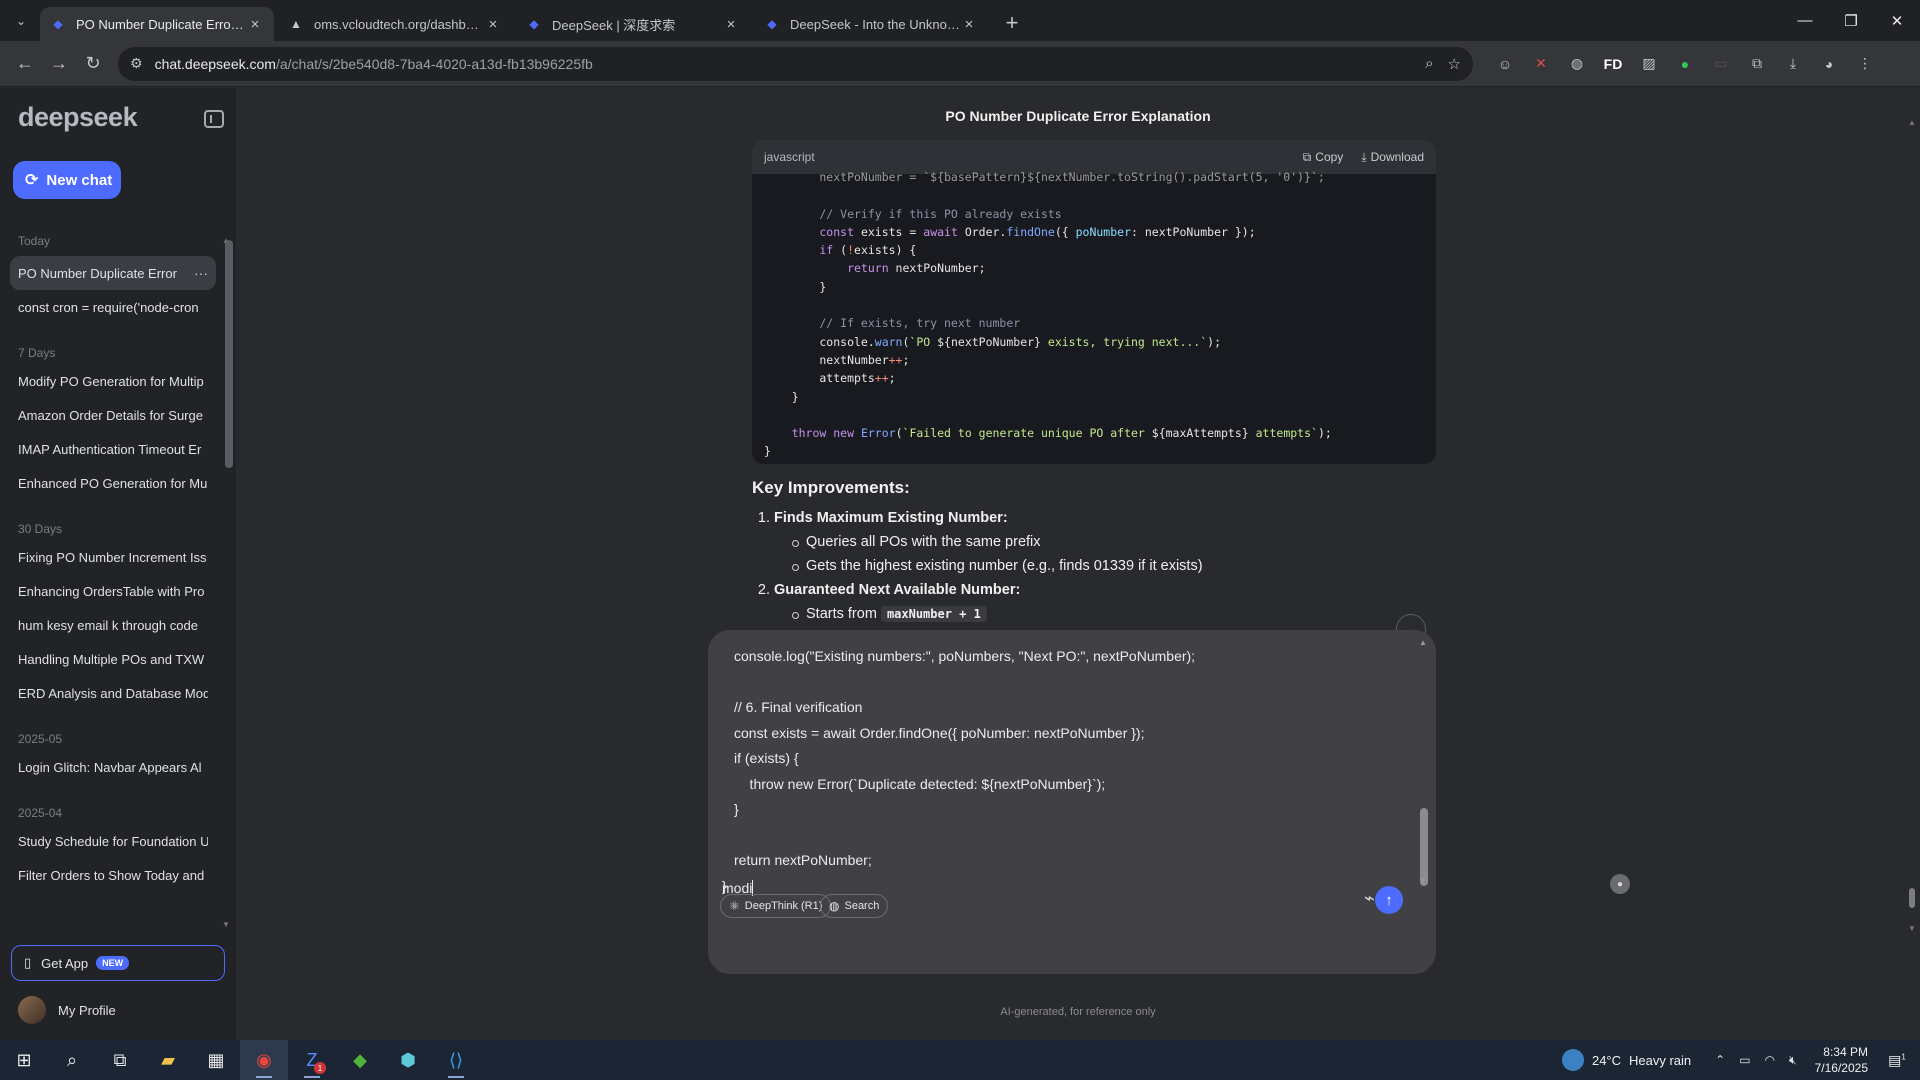  I want to click on assistant-mini-icon: ●, so click(1620, 884).